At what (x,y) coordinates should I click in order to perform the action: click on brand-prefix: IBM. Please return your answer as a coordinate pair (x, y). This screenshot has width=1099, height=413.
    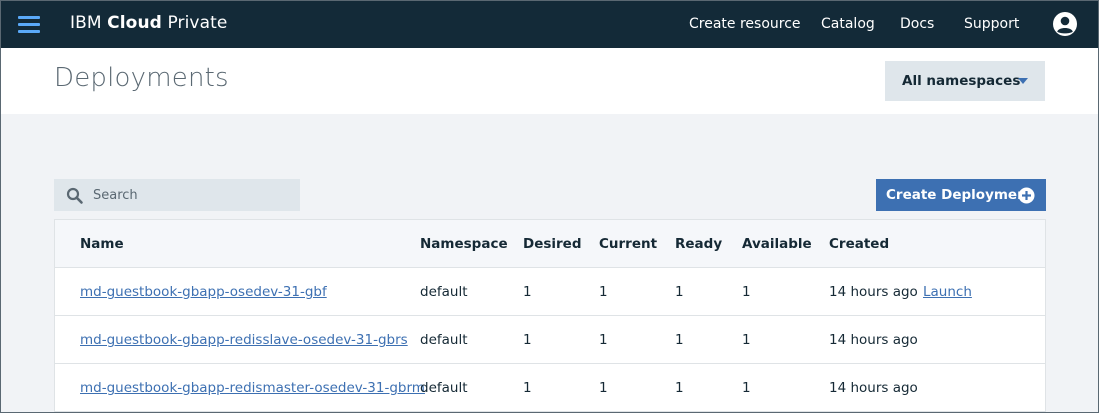
    Looking at the image, I should click on (86, 23).